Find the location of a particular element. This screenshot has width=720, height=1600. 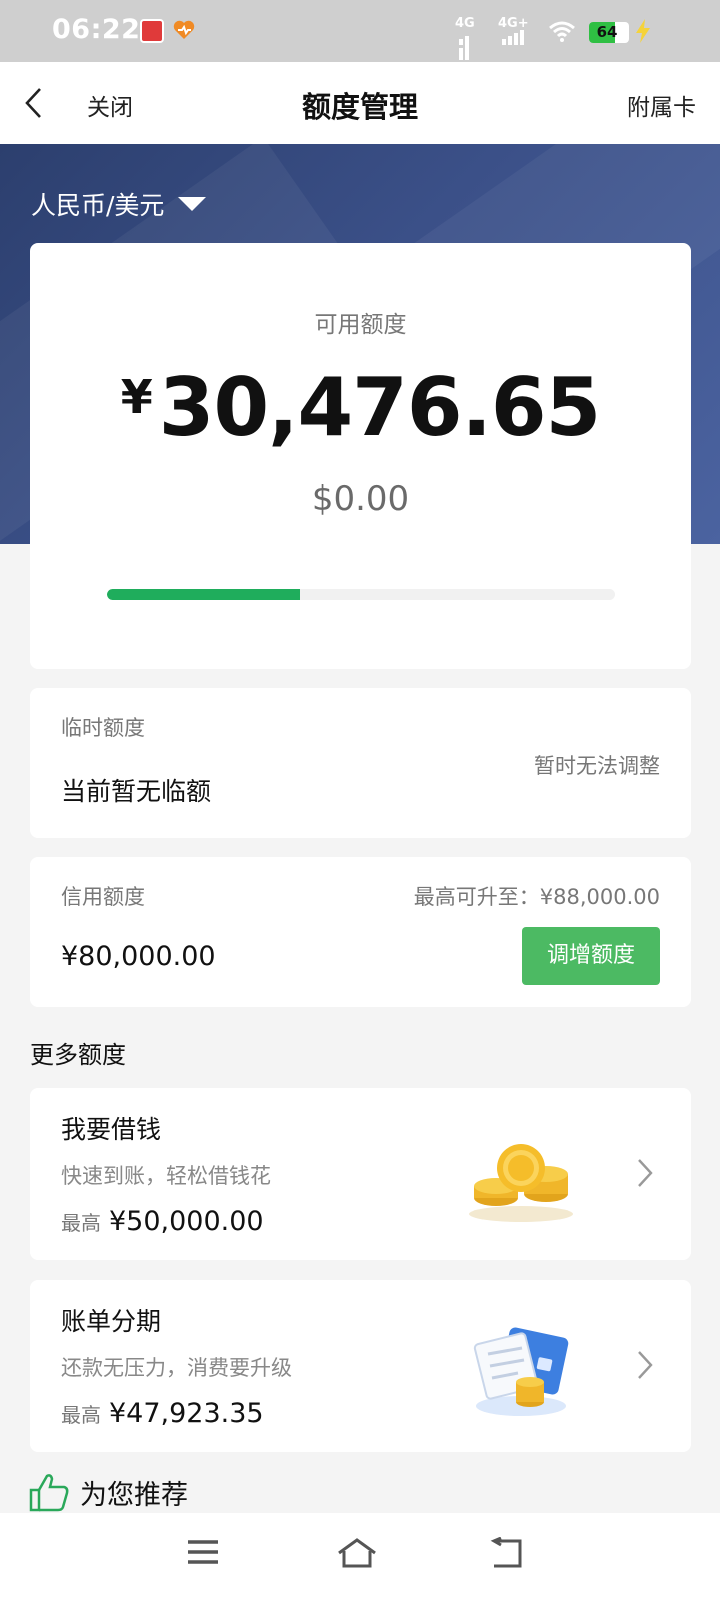

wifi-icon is located at coordinates (562, 31).